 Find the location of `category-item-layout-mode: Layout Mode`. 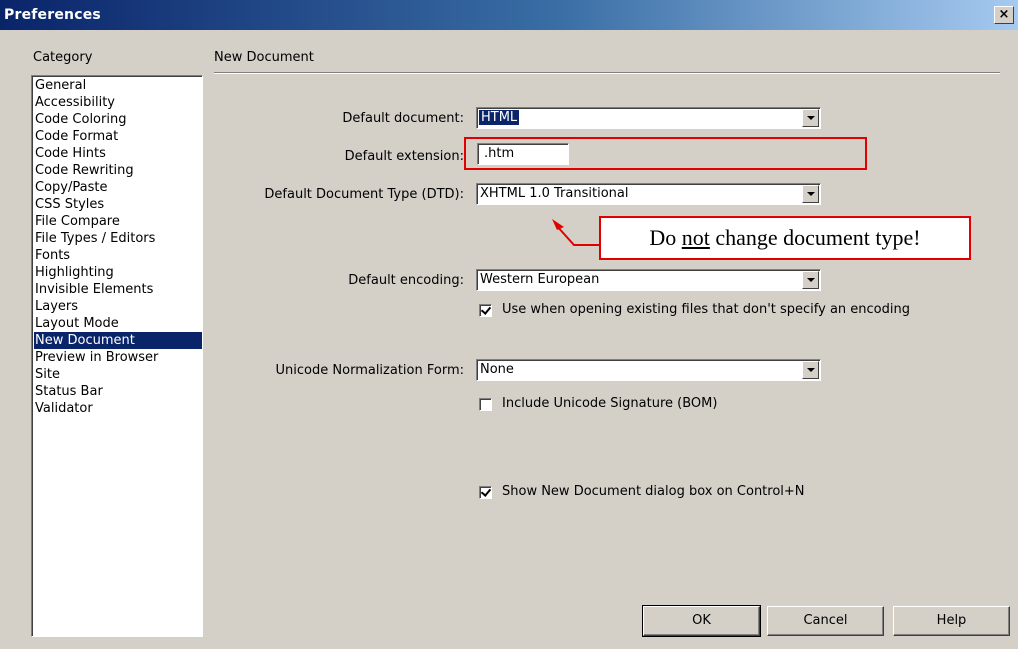

category-item-layout-mode: Layout Mode is located at coordinates (118, 323).